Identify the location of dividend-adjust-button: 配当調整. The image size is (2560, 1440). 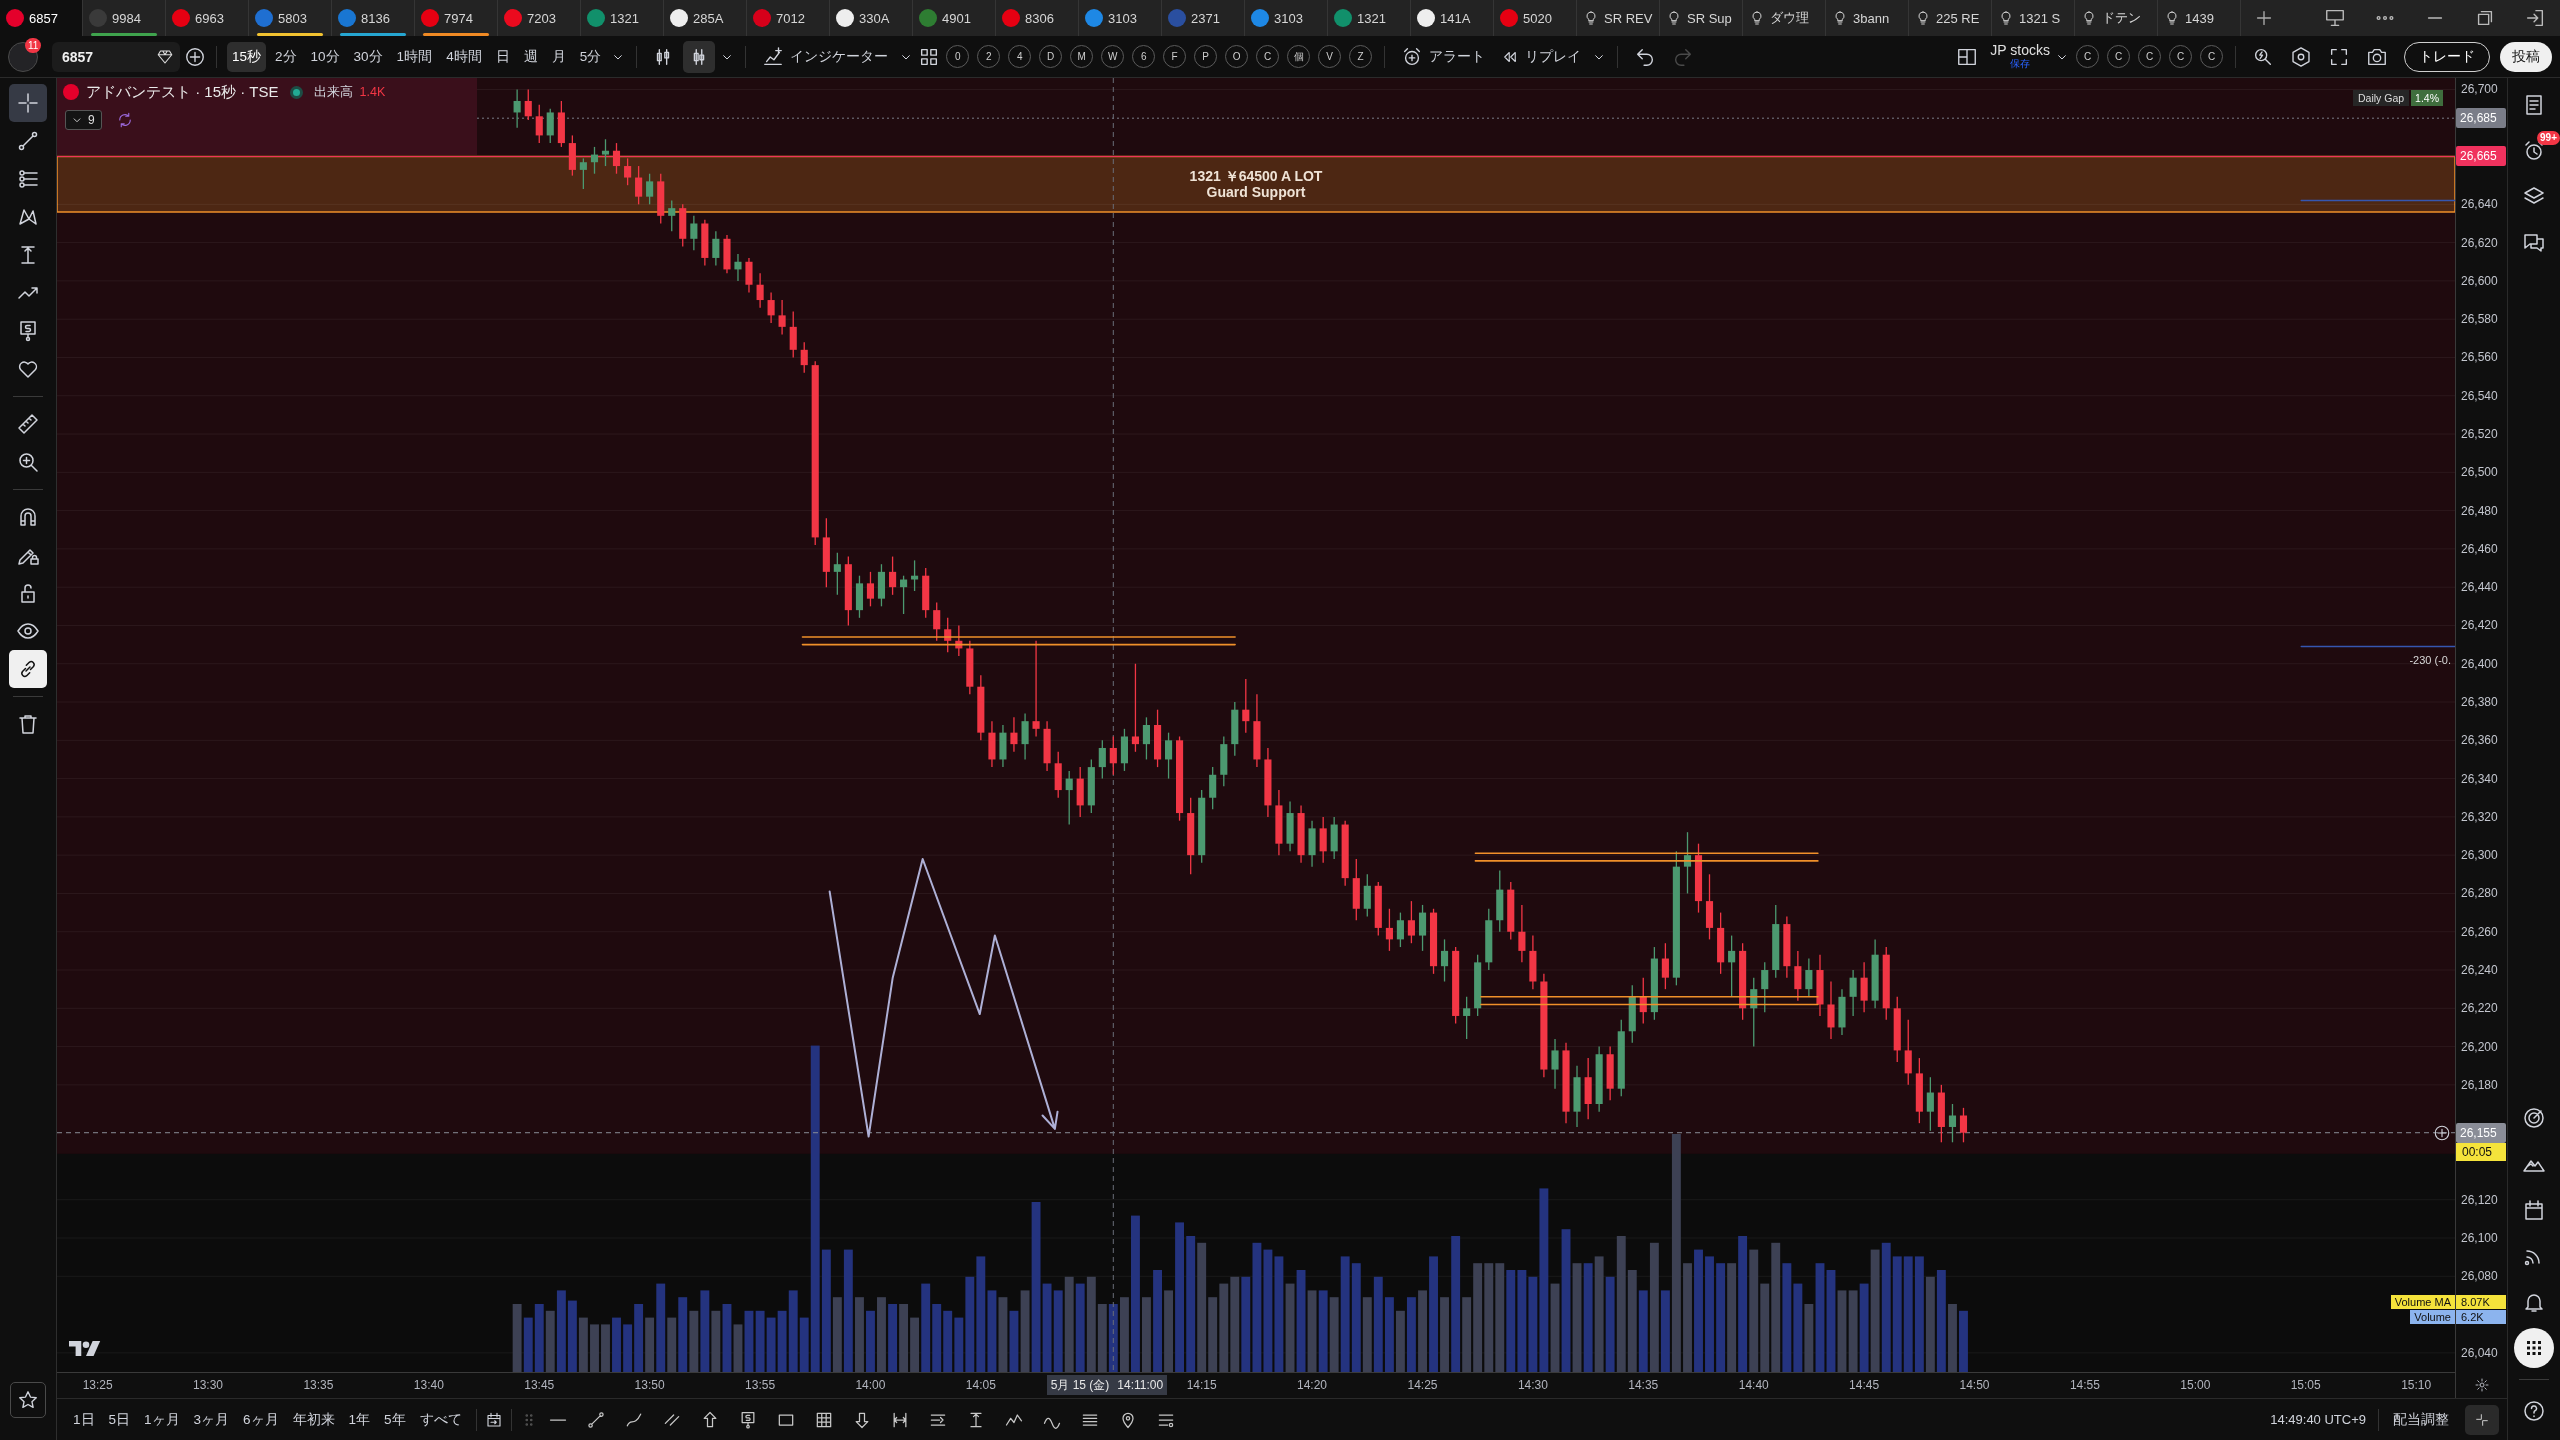
(2421, 1419).